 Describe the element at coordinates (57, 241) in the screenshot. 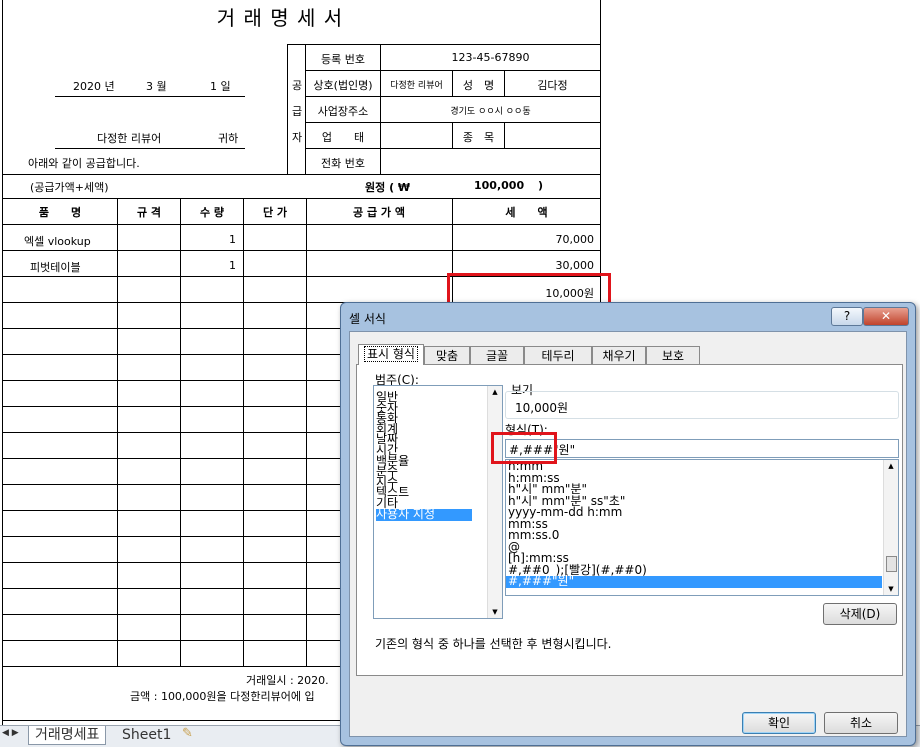

I see `row-1-name: 엑셀 vlookup` at that location.